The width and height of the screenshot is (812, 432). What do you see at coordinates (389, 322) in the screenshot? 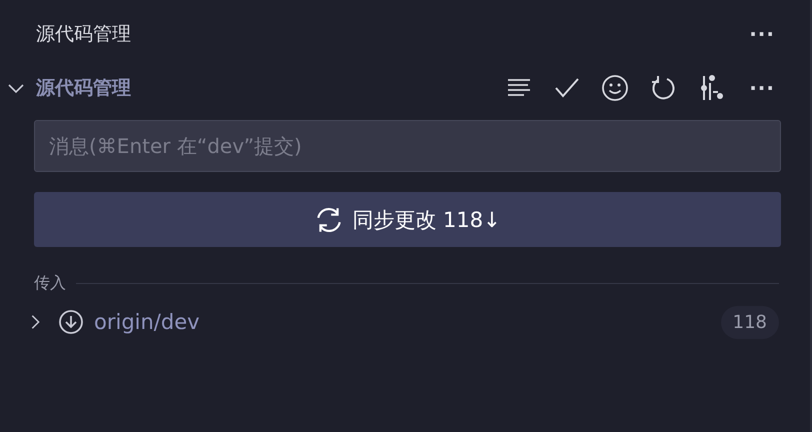
I see `branch-item: origin/dev 118` at bounding box center [389, 322].